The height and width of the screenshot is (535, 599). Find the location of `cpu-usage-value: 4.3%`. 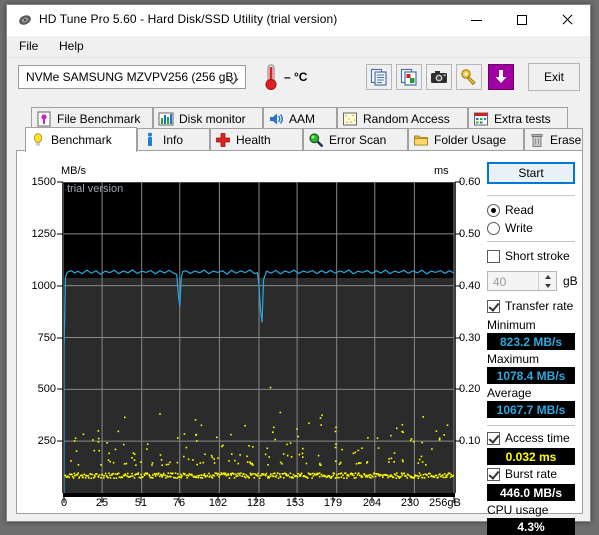

cpu-usage-value: 4.3% is located at coordinates (530, 527).